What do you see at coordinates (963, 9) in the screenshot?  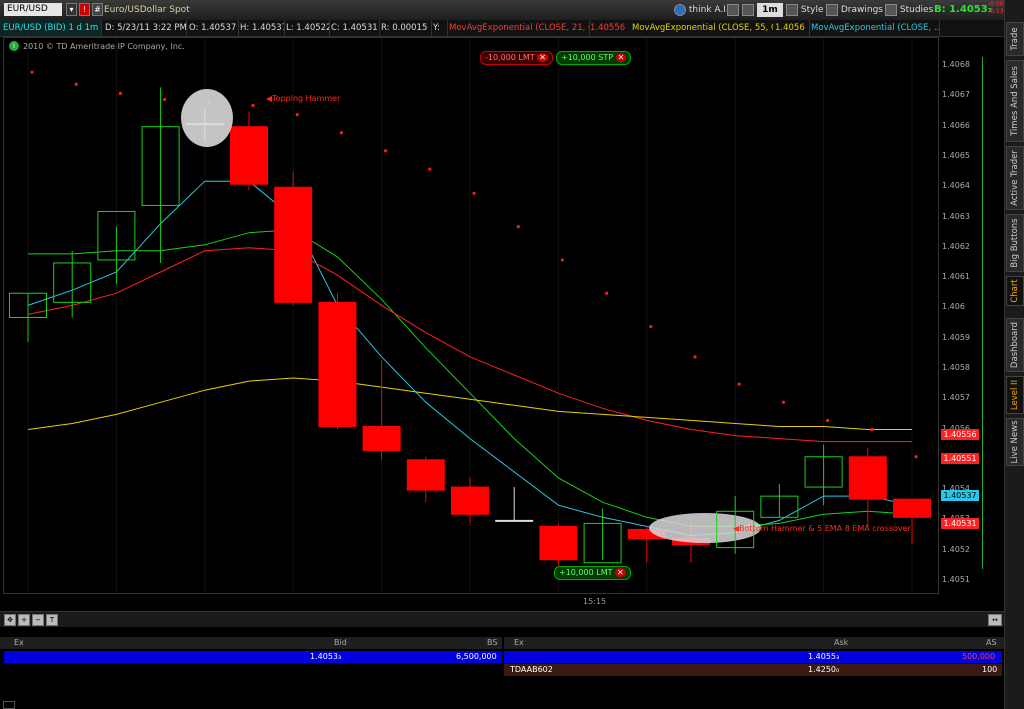 I see `bid-display: B: 1.4053₃` at bounding box center [963, 9].